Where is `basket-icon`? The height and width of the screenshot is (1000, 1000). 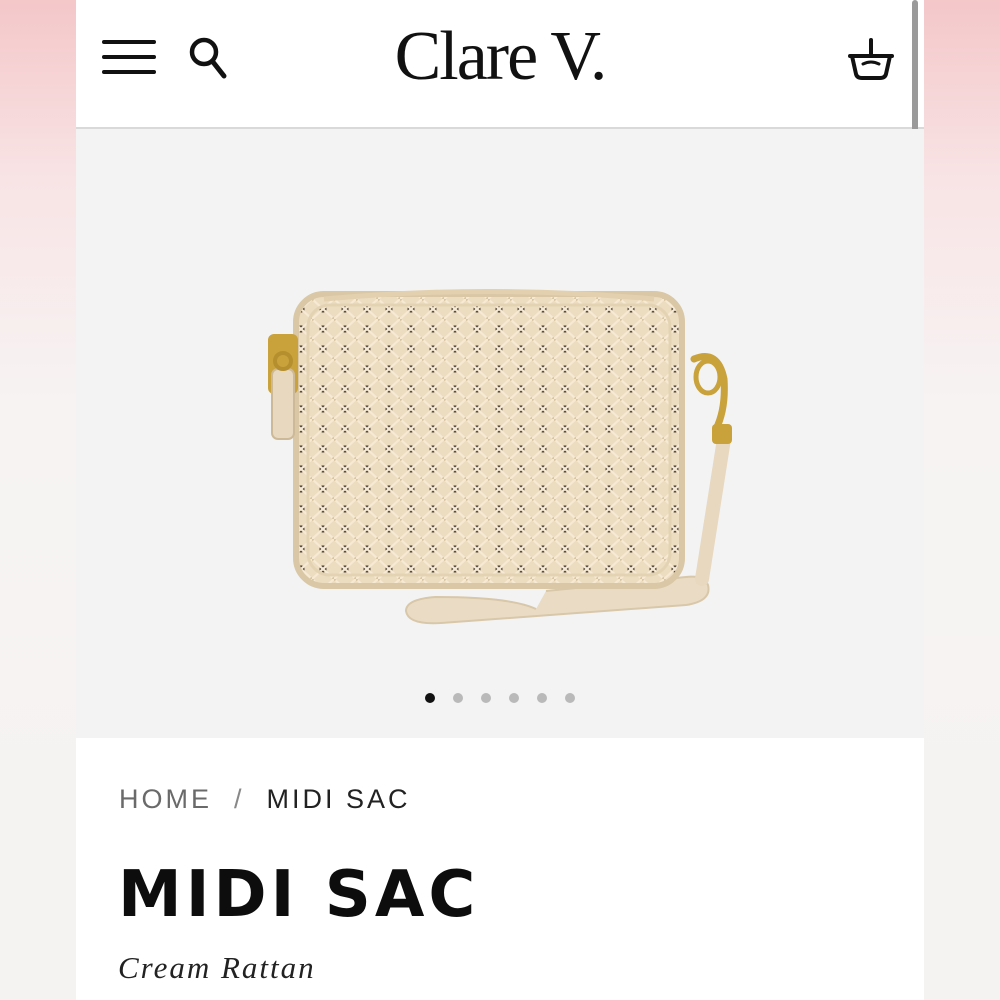
basket-icon is located at coordinates (871, 59).